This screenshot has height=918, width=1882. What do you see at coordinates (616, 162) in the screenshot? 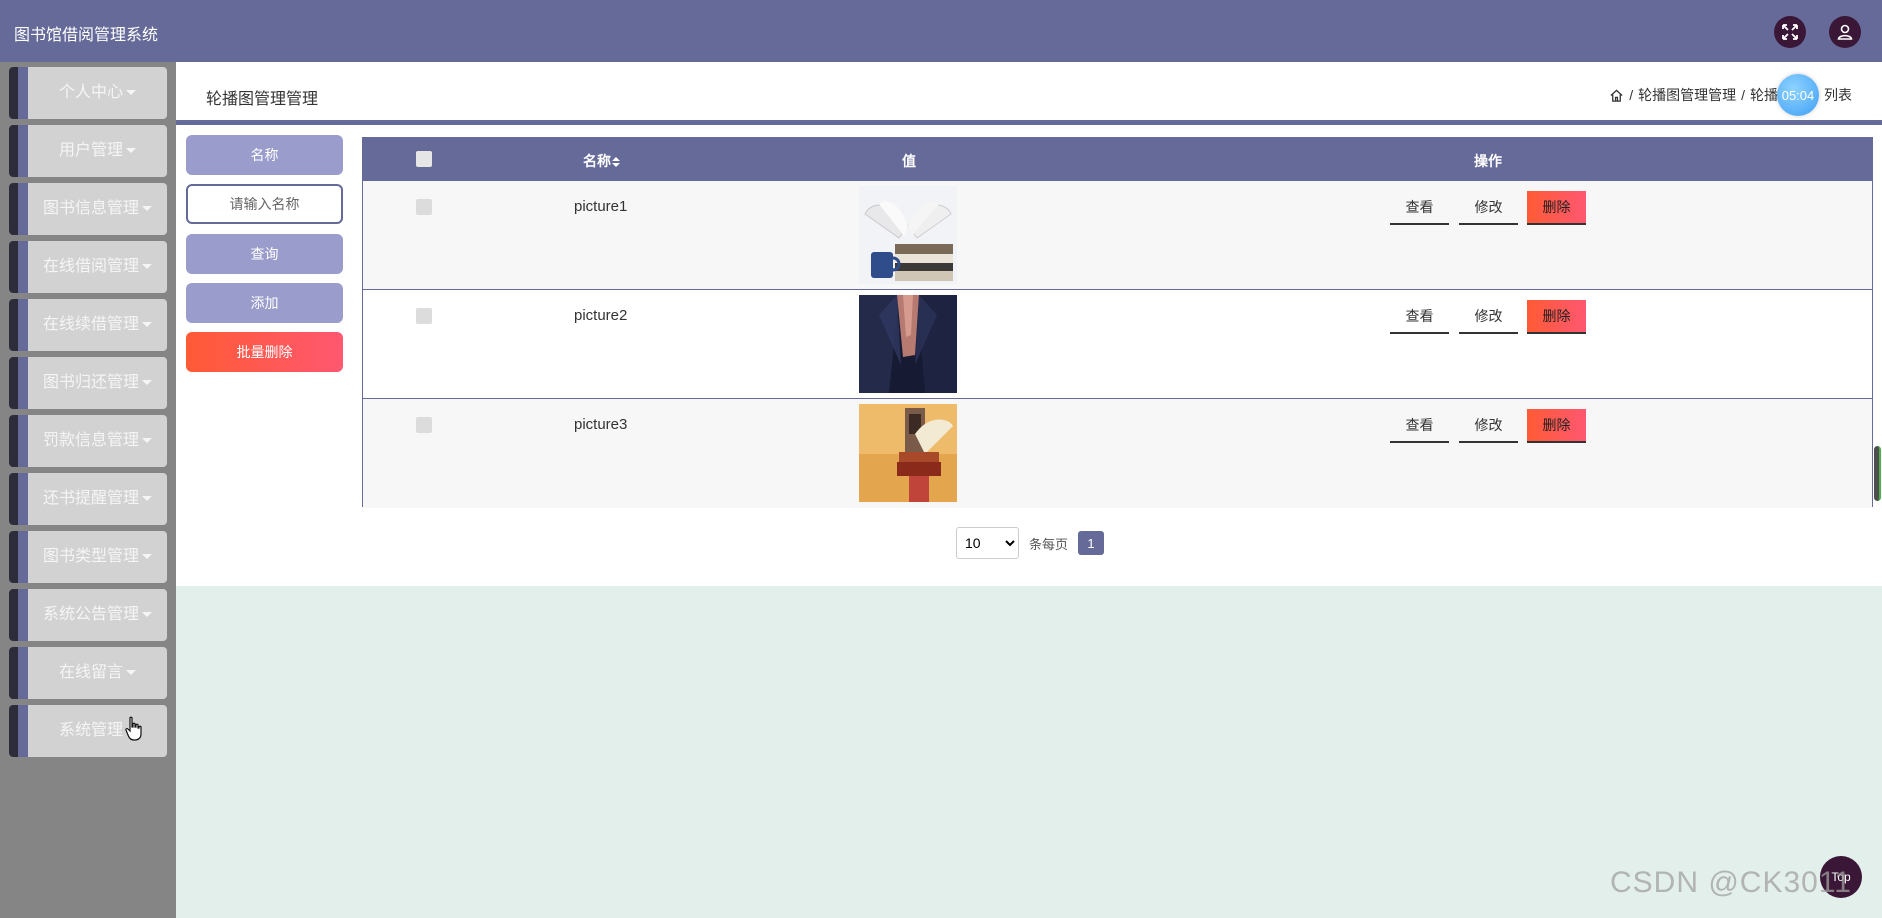
I see `sort-icon` at bounding box center [616, 162].